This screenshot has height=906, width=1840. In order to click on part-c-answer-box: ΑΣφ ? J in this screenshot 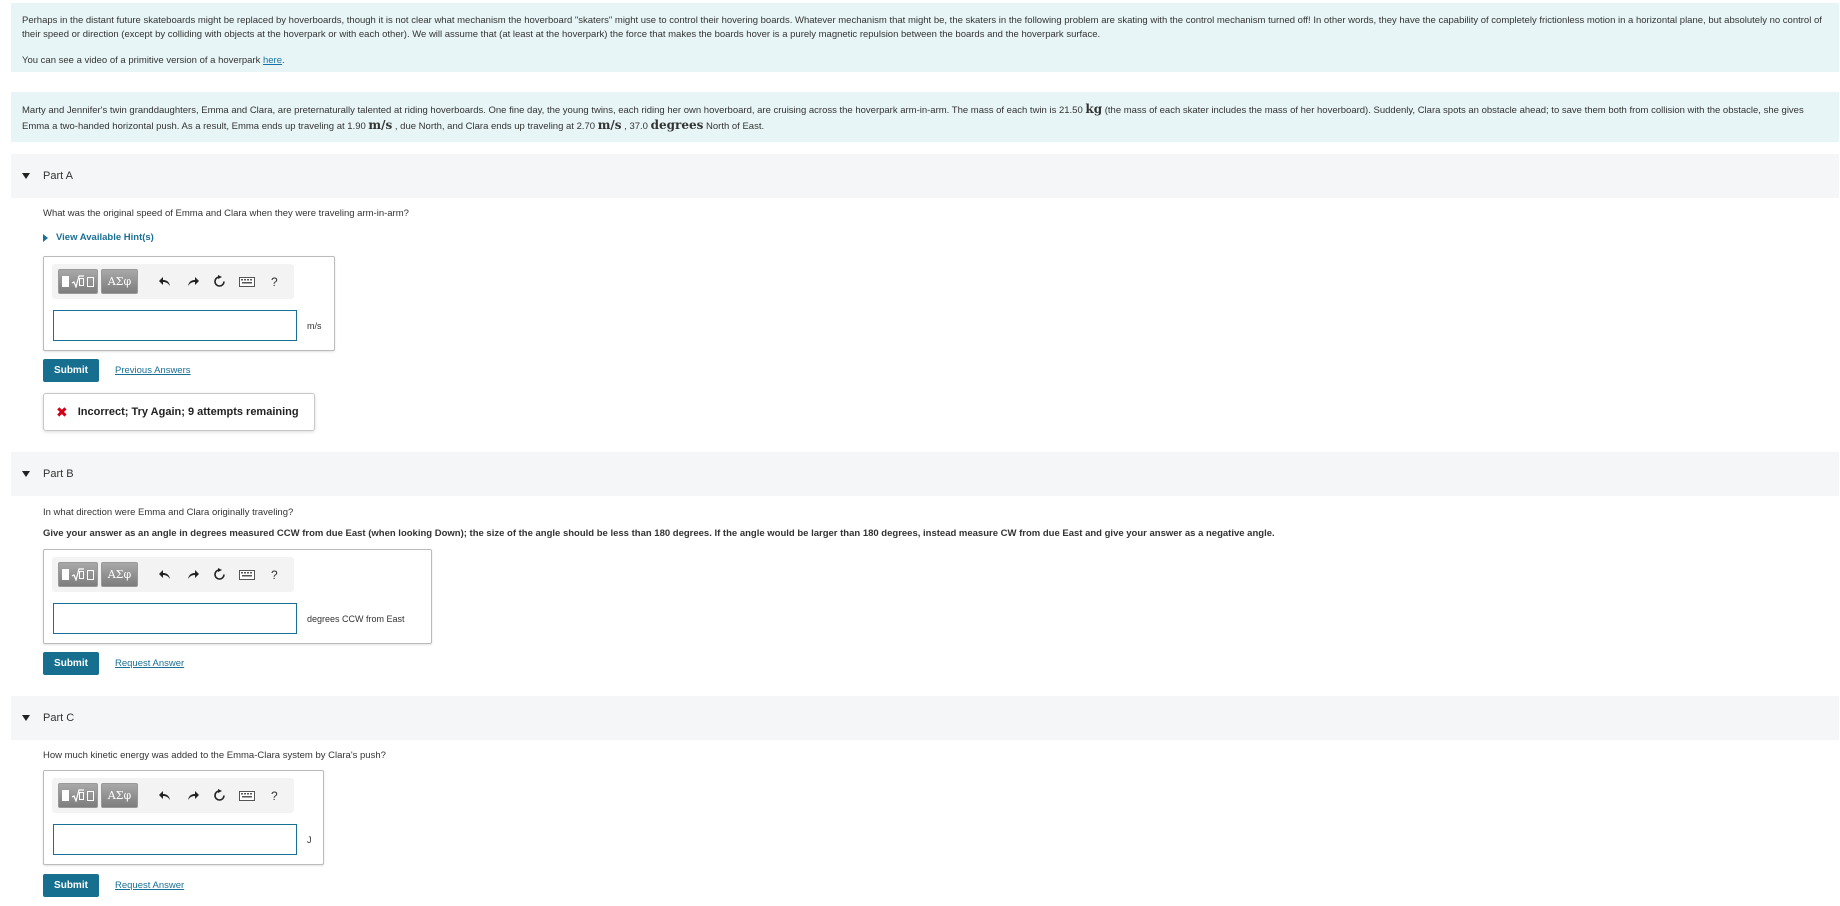, I will do `click(183, 817)`.